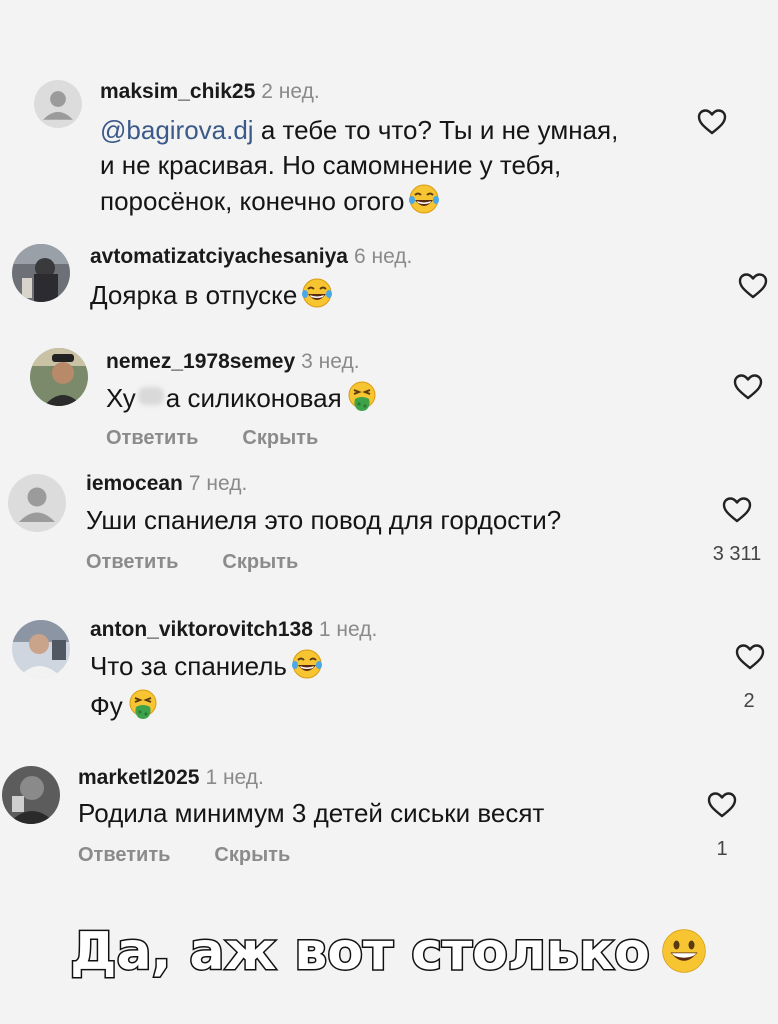 The image size is (778, 1024). Describe the element at coordinates (177, 130) in the screenshot. I see `mention-link: @bagirova.dj` at that location.